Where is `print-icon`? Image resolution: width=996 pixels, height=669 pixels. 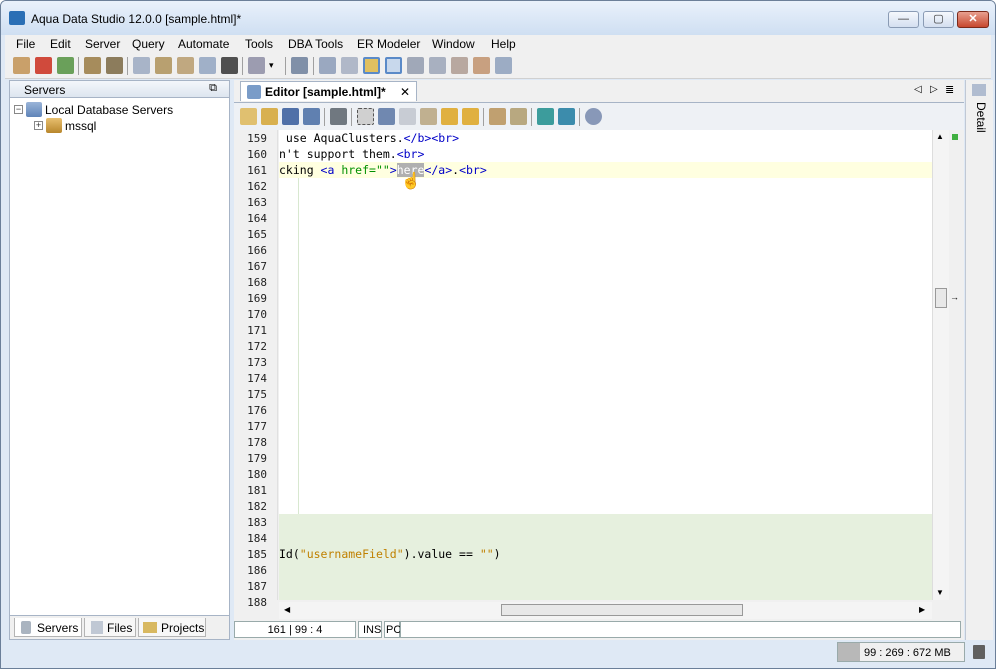
print-icon is located at coordinates (338, 116).